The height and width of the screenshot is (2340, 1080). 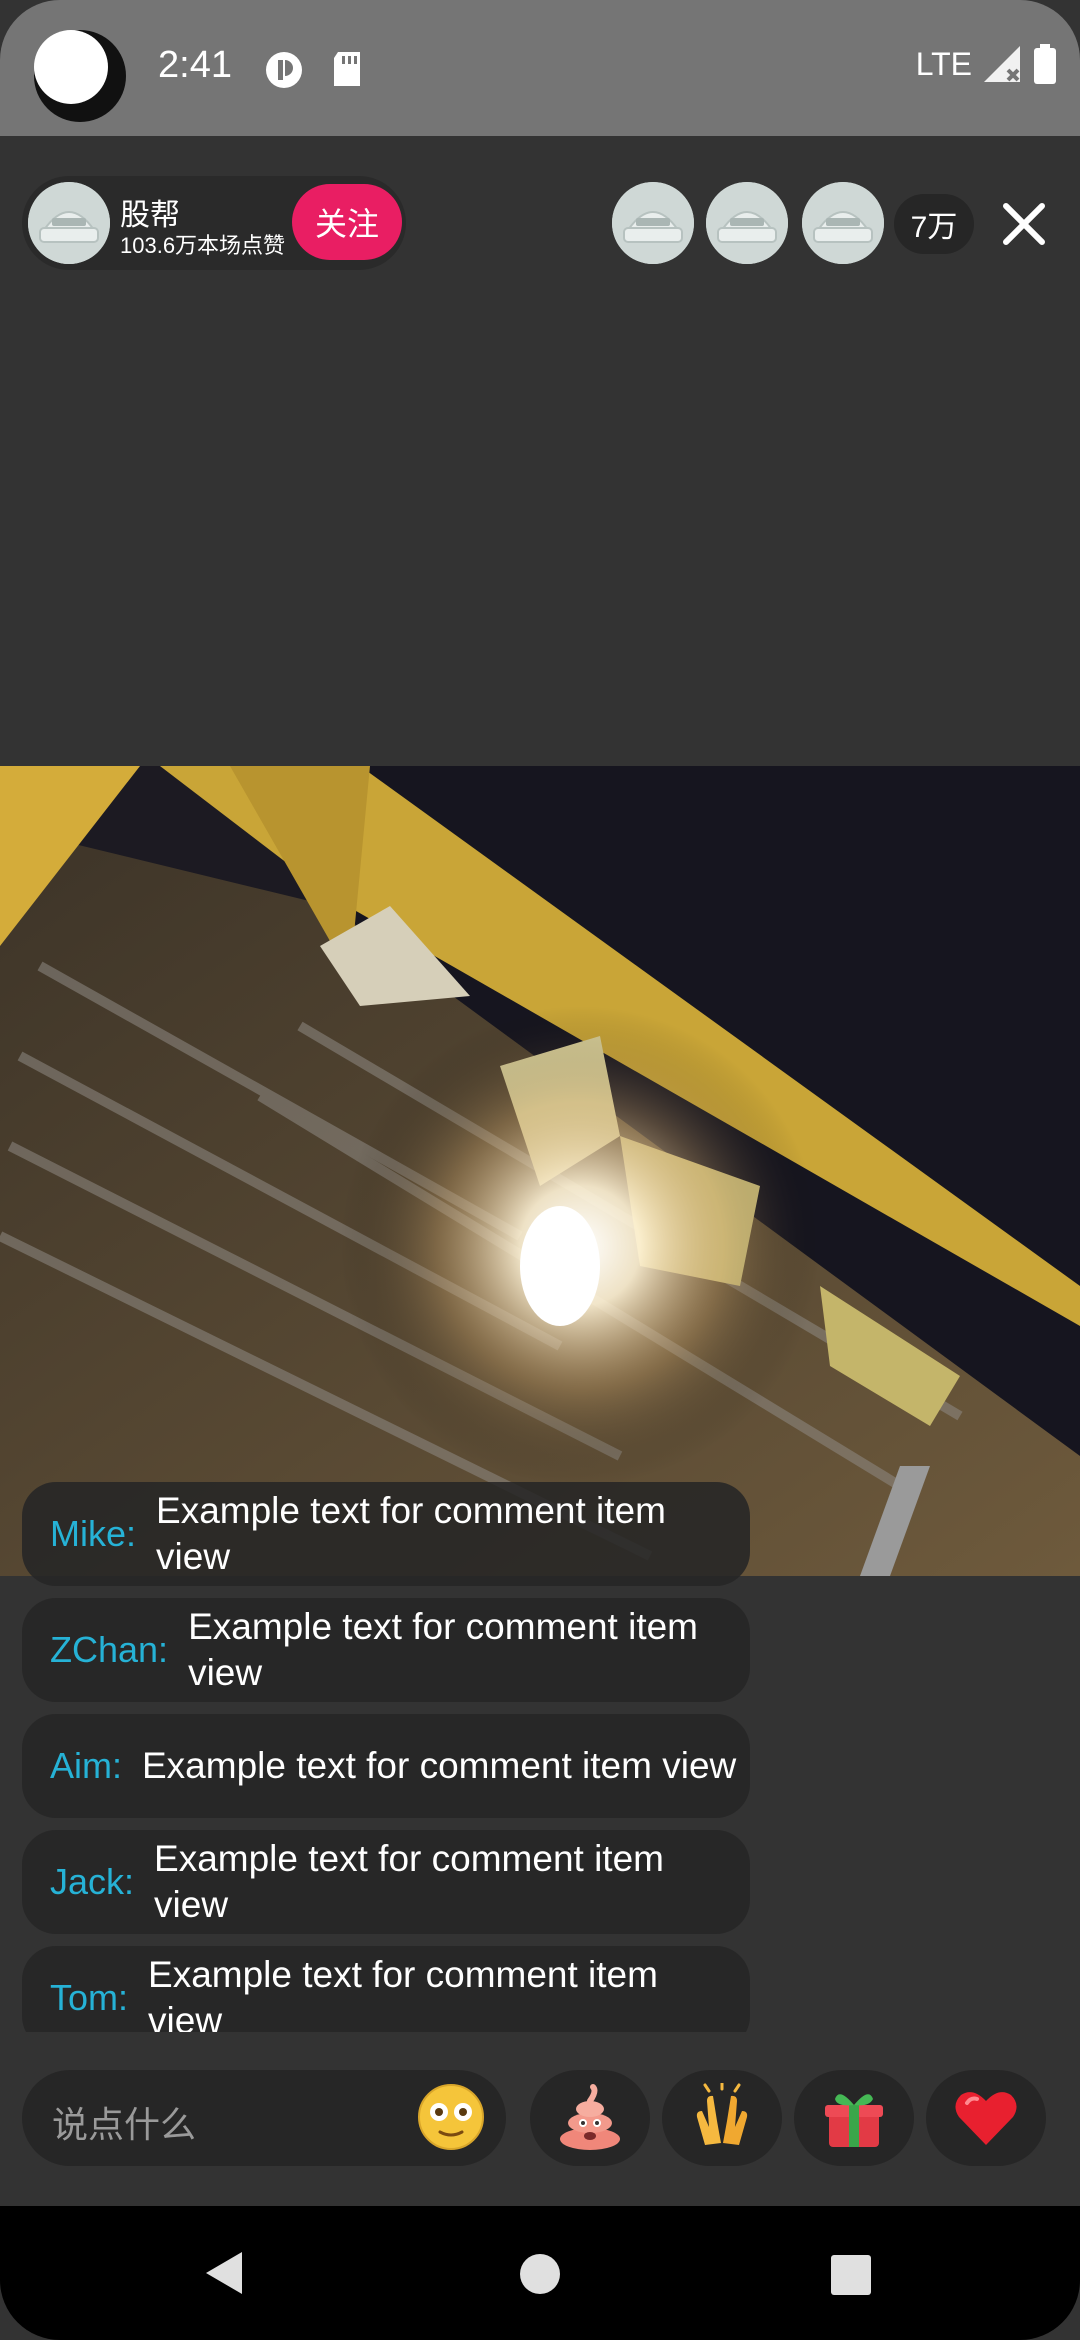 I want to click on comment-item: Jack: Example text for comment item view, so click(x=386, y=1882).